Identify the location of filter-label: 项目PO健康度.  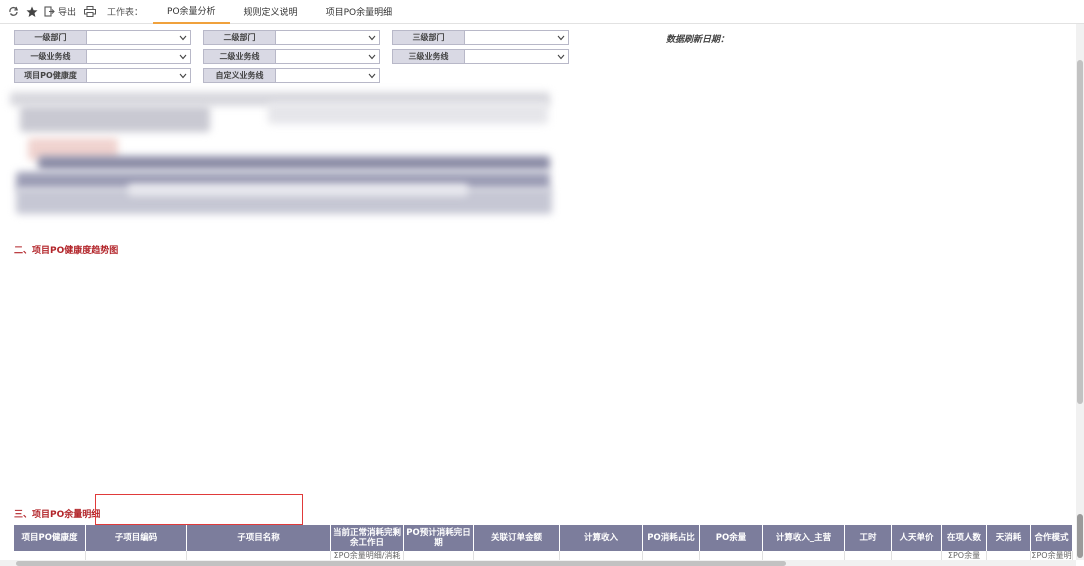
(50, 75).